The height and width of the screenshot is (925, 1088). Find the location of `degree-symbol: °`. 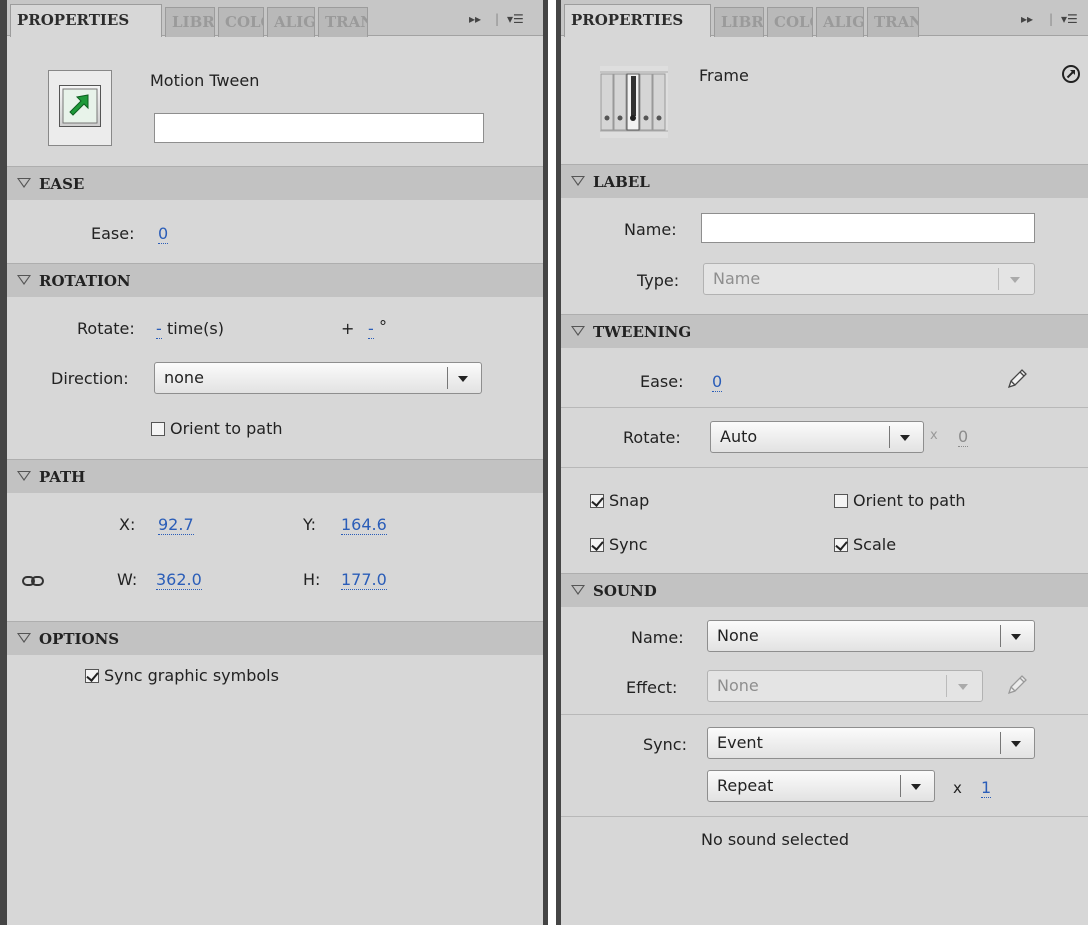

degree-symbol: ° is located at coordinates (383, 326).